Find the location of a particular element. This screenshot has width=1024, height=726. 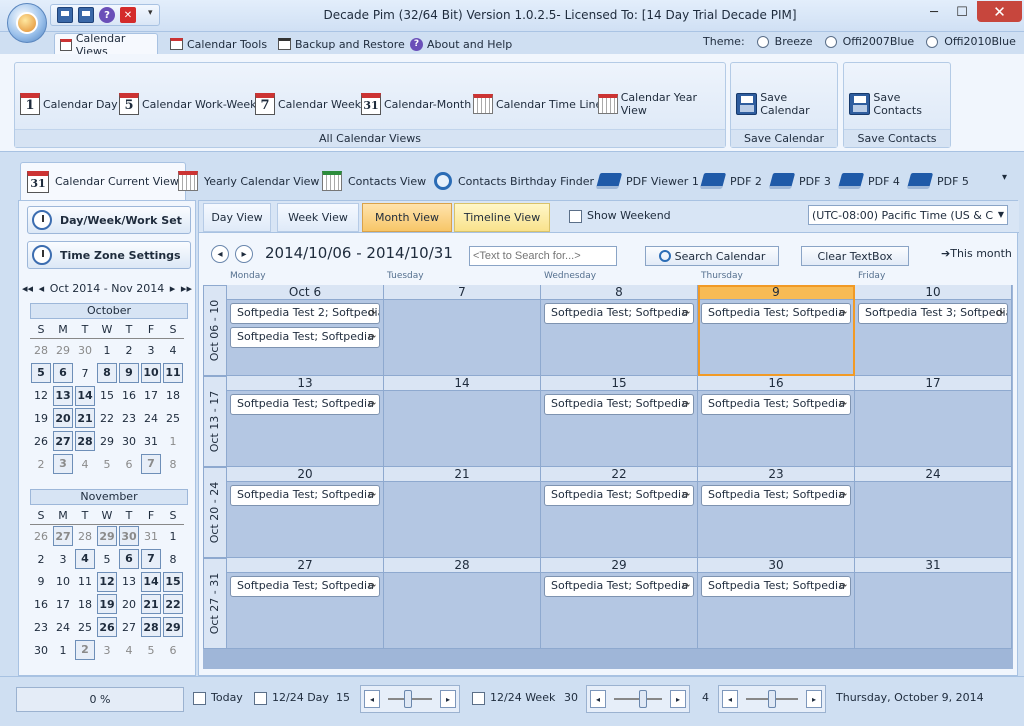

week-label: Oct 13 - 17 is located at coordinates (215, 421).